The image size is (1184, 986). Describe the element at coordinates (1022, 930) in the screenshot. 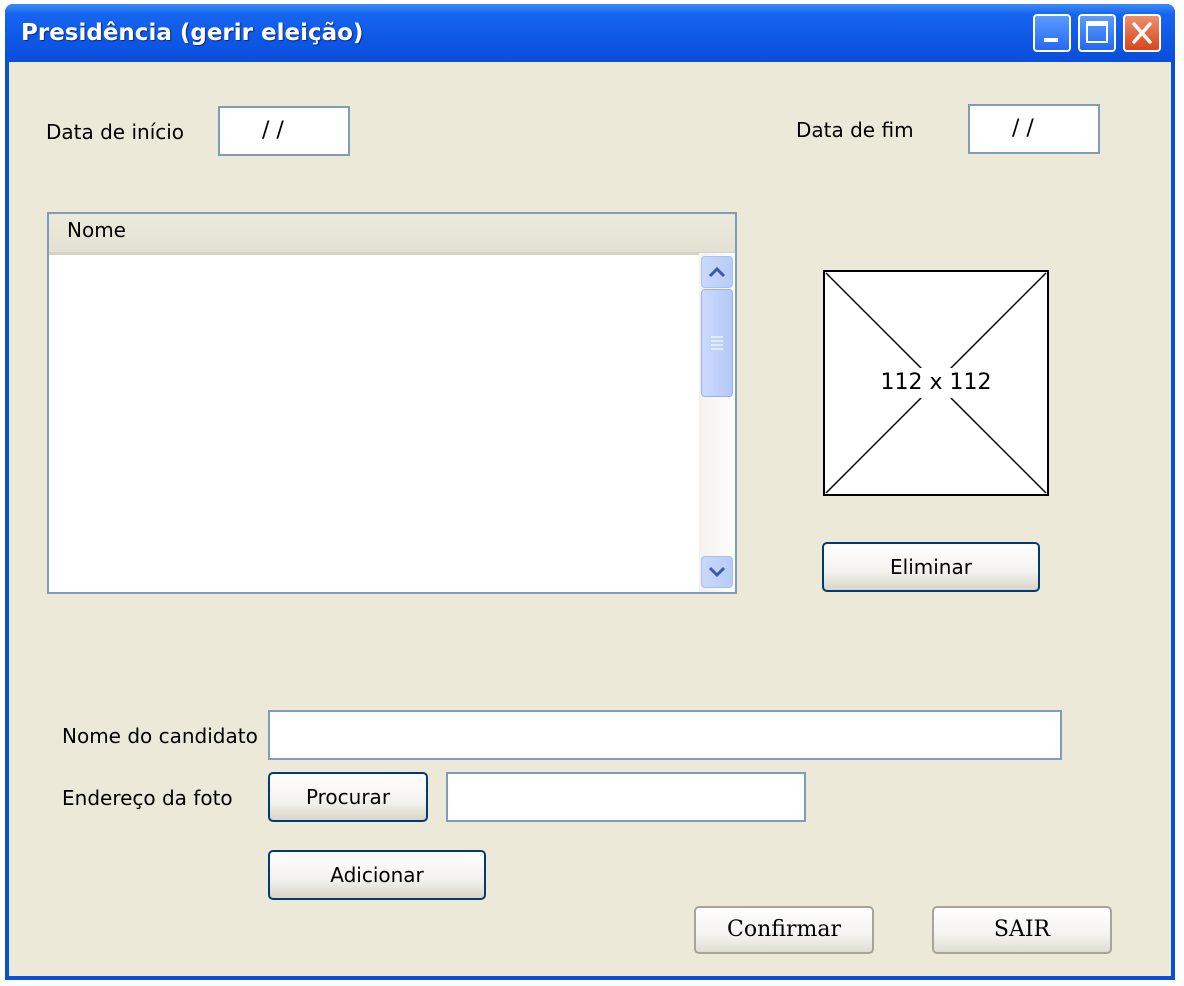

I see `exit-button: SAIR` at that location.